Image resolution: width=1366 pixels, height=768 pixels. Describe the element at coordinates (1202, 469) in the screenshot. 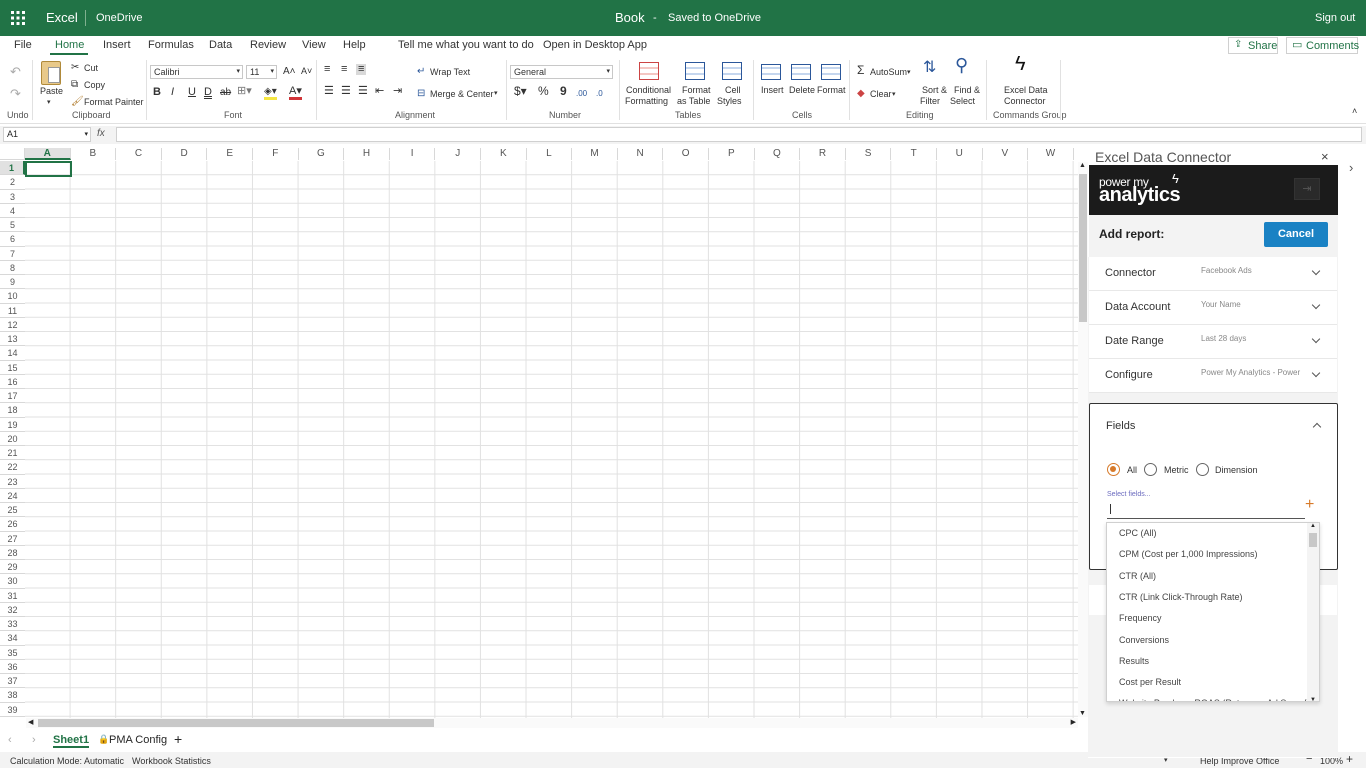

I see `radio-dimension` at that location.